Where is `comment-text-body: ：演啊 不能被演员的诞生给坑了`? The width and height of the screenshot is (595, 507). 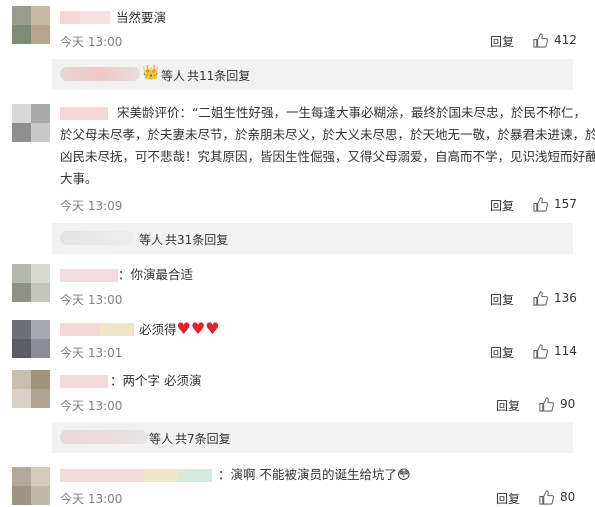 comment-text-body: ：演啊 不能被演员的诞生给坑了 is located at coordinates (307, 474).